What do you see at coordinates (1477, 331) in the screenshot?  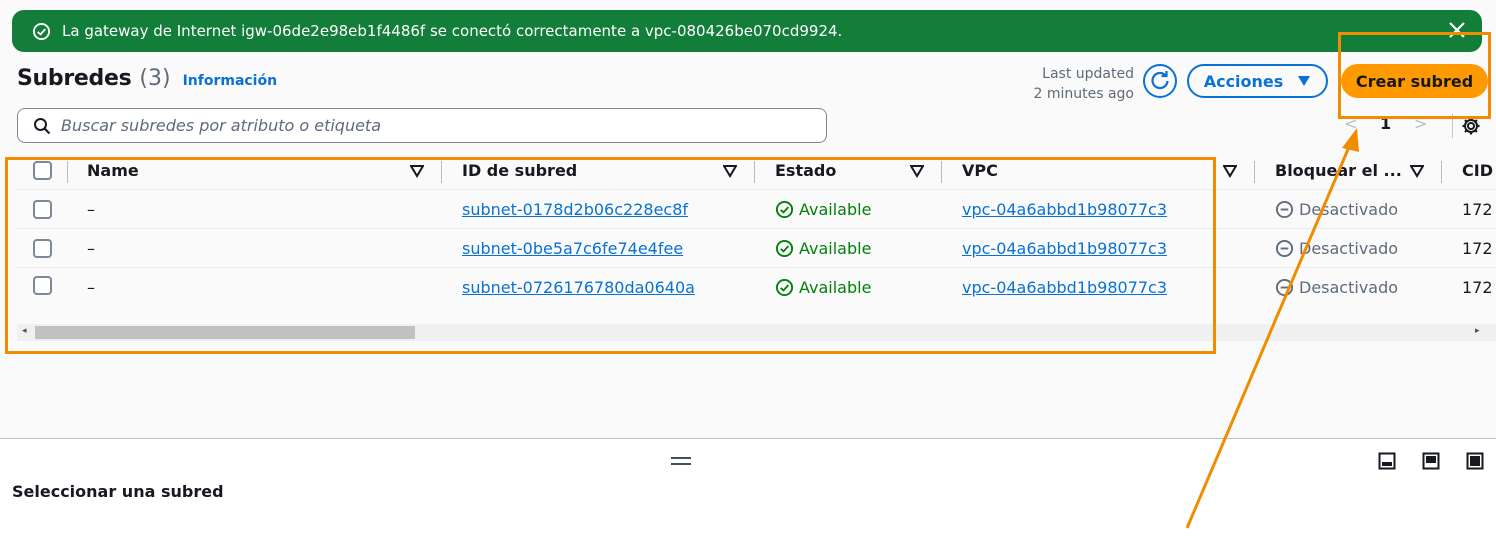 I see `scroll-right-arrow-icon: ▸` at bounding box center [1477, 331].